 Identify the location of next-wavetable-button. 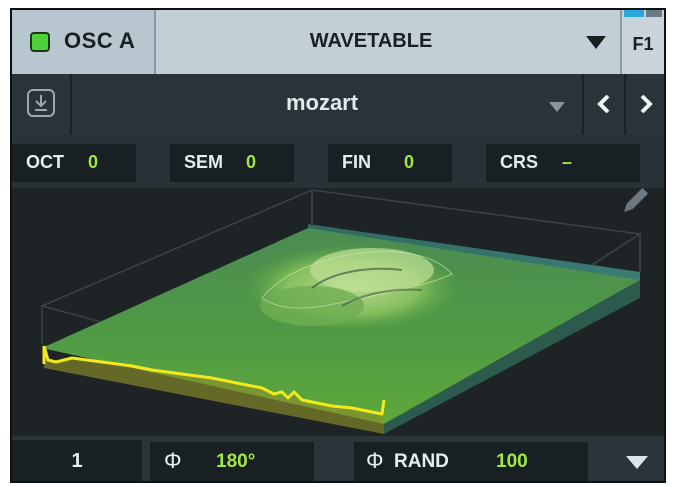
(644, 104).